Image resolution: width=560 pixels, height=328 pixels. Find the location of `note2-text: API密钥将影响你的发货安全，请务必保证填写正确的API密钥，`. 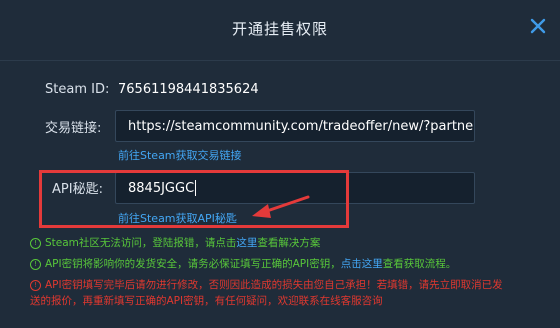

note2-text: API密钥将影响你的发货安全，请务必保证填写正确的API密钥， is located at coordinates (193, 264).